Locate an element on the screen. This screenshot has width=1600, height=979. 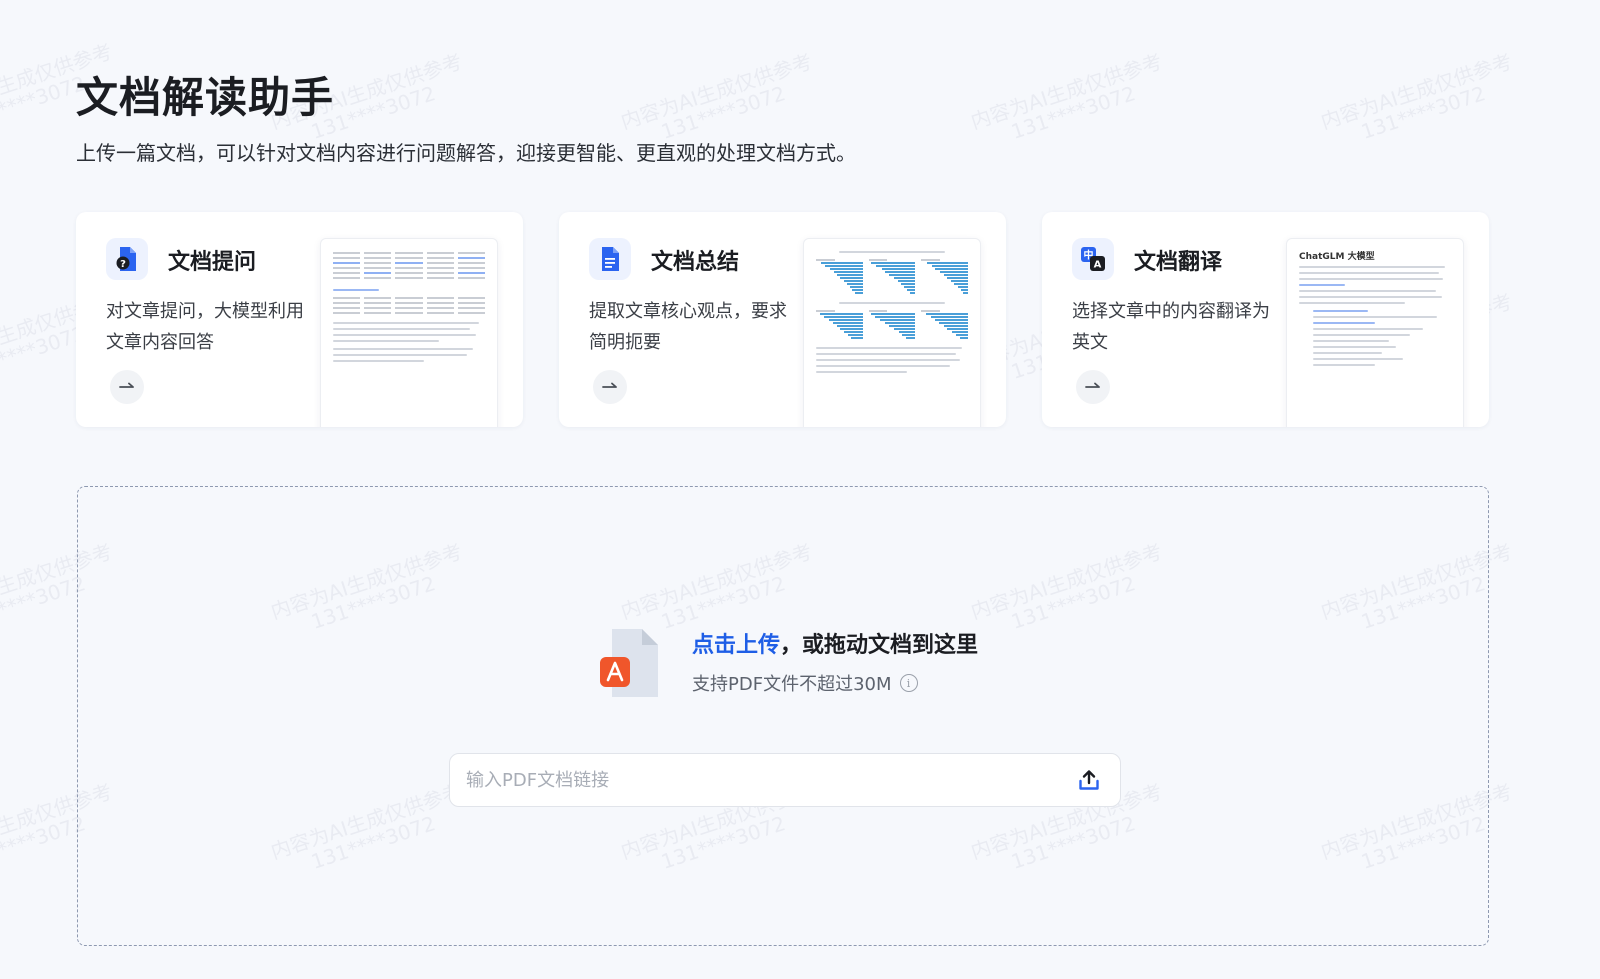
card-doc-translate: 中 A 文档翻译 选择文章中的内容翻译为英文 ChatGLM 大模型 is located at coordinates (1265, 319).